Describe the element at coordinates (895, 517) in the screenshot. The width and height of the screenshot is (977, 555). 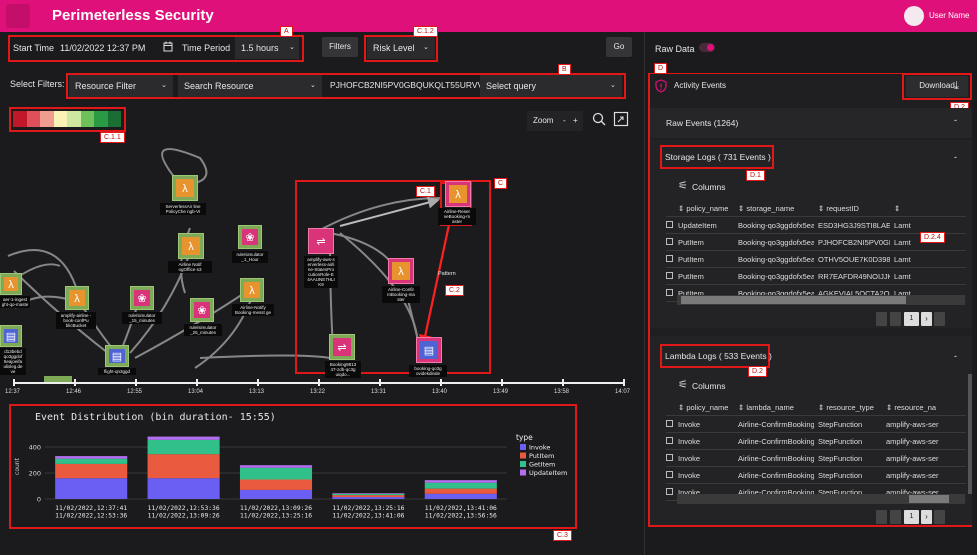
I see `prev-button` at that location.